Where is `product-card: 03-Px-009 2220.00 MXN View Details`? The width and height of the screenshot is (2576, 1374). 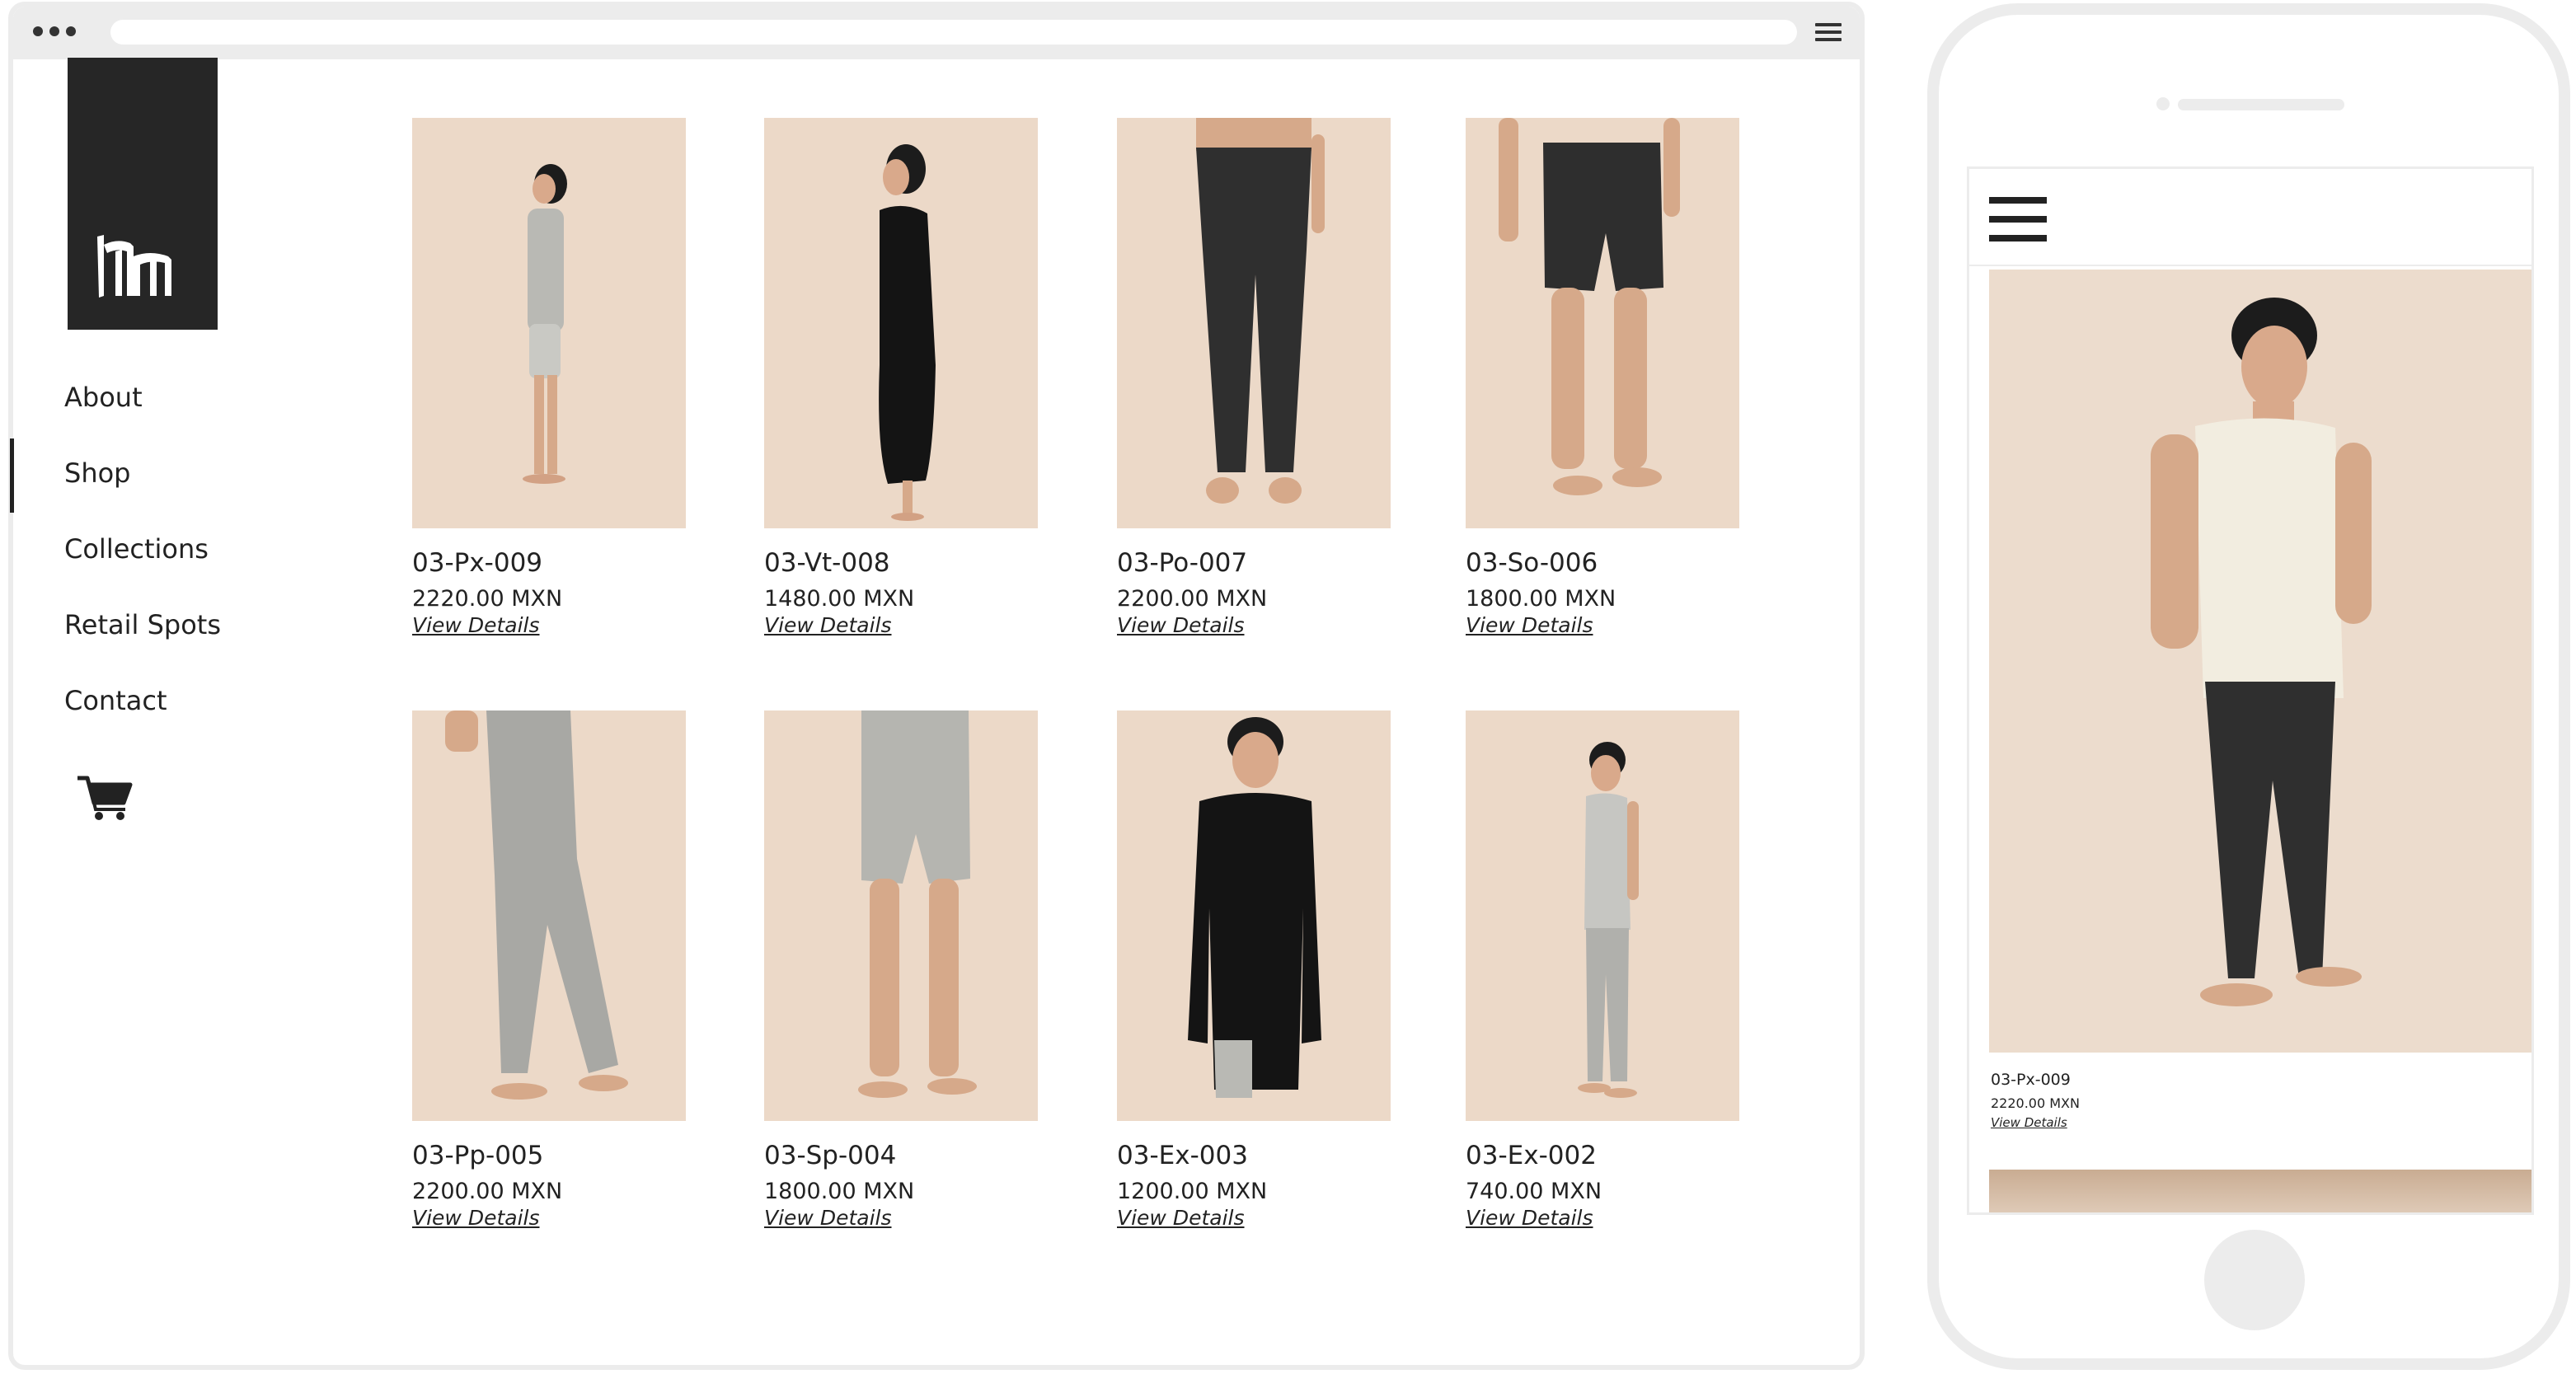
product-card: 03-Px-009 2220.00 MXN View Details is located at coordinates (549, 378).